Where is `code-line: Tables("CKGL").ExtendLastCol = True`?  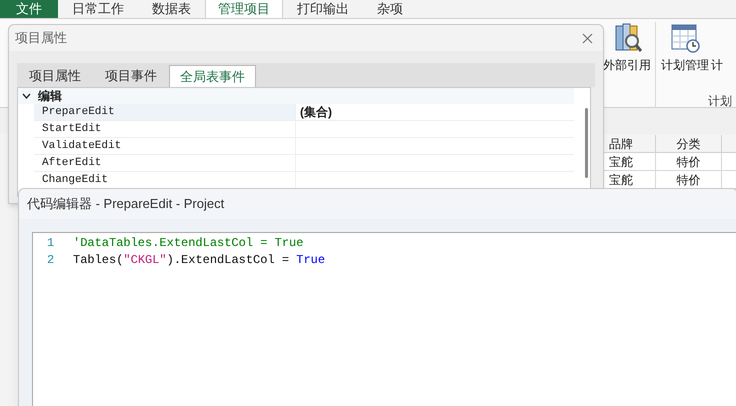 code-line: Tables("CKGL").ExtendLastCol = True is located at coordinates (199, 260).